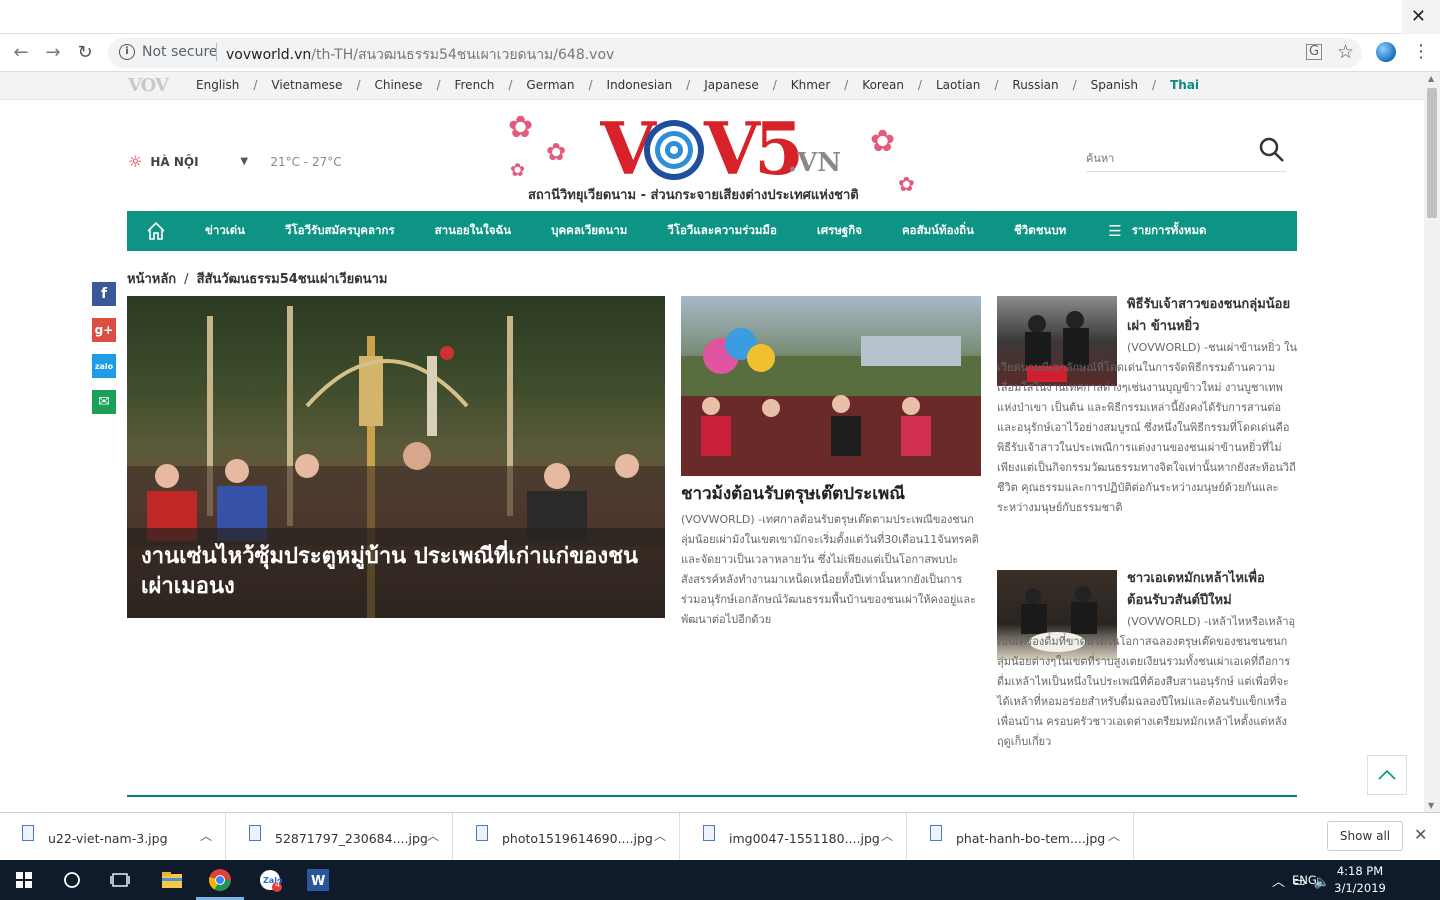 This screenshot has width=1440, height=900. What do you see at coordinates (831, 494) in the screenshot?
I see `middle-article-title: ชาวม้งต้อนรับตรุษเต๊ตประเพณี` at bounding box center [831, 494].